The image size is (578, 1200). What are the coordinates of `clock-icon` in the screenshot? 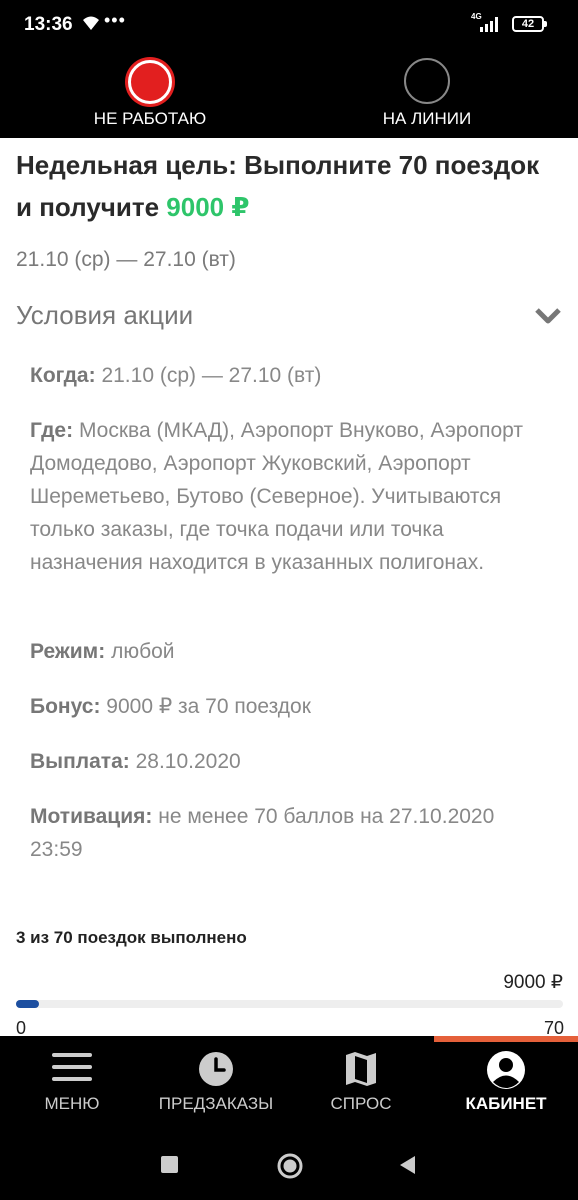 It's located at (216, 1069).